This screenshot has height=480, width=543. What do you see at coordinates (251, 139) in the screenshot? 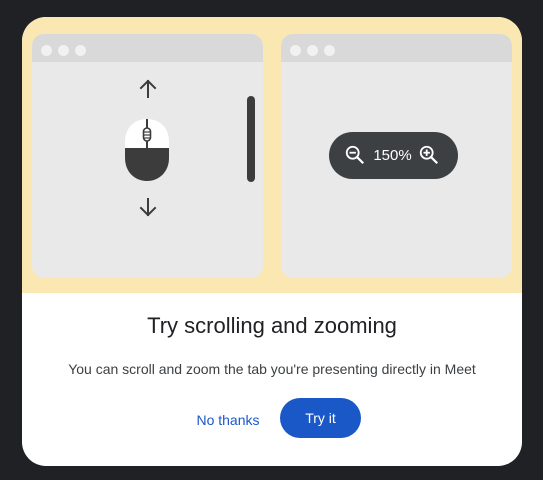
I see `scrollbar` at bounding box center [251, 139].